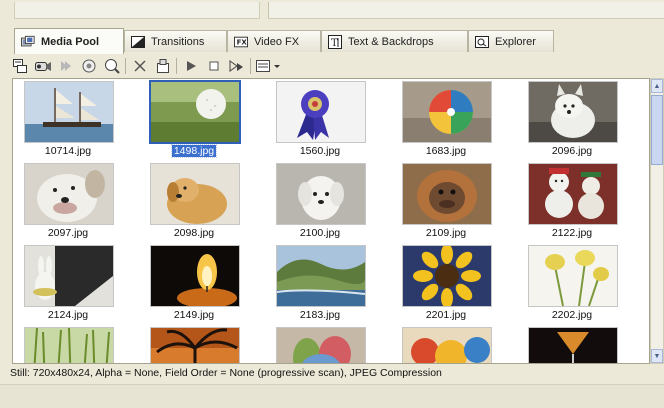 This screenshot has height=408, width=664. I want to click on media-item: 2097.jpg, so click(69, 203).